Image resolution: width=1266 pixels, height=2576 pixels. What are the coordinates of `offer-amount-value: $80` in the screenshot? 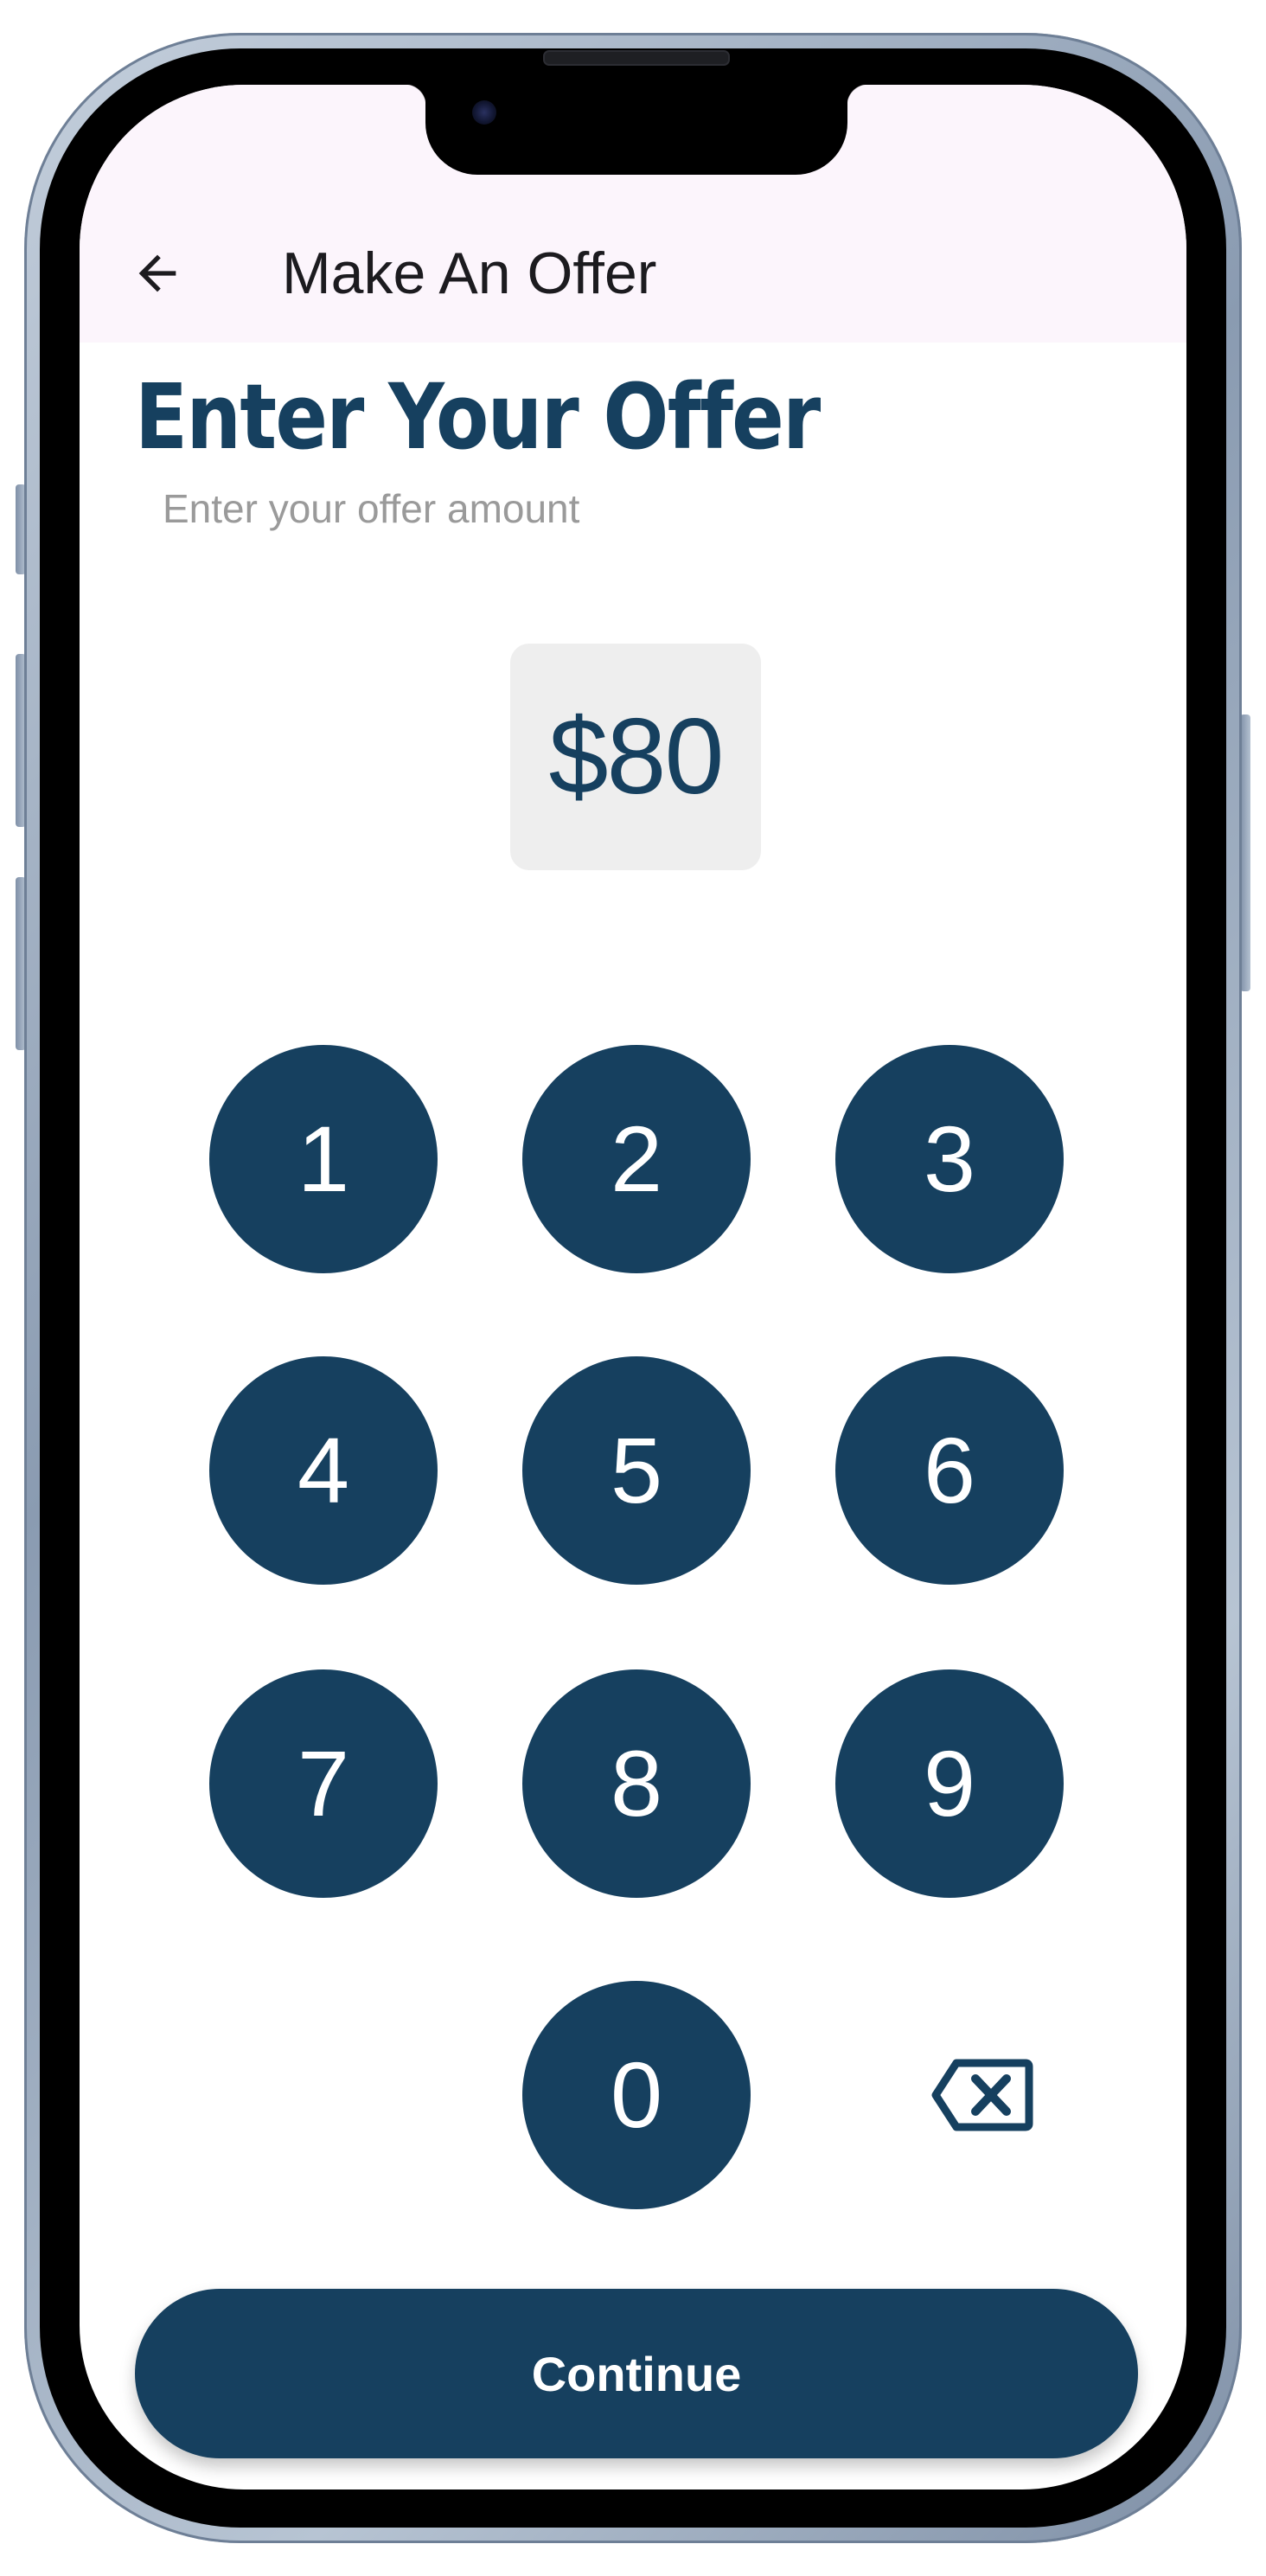 It's located at (636, 757).